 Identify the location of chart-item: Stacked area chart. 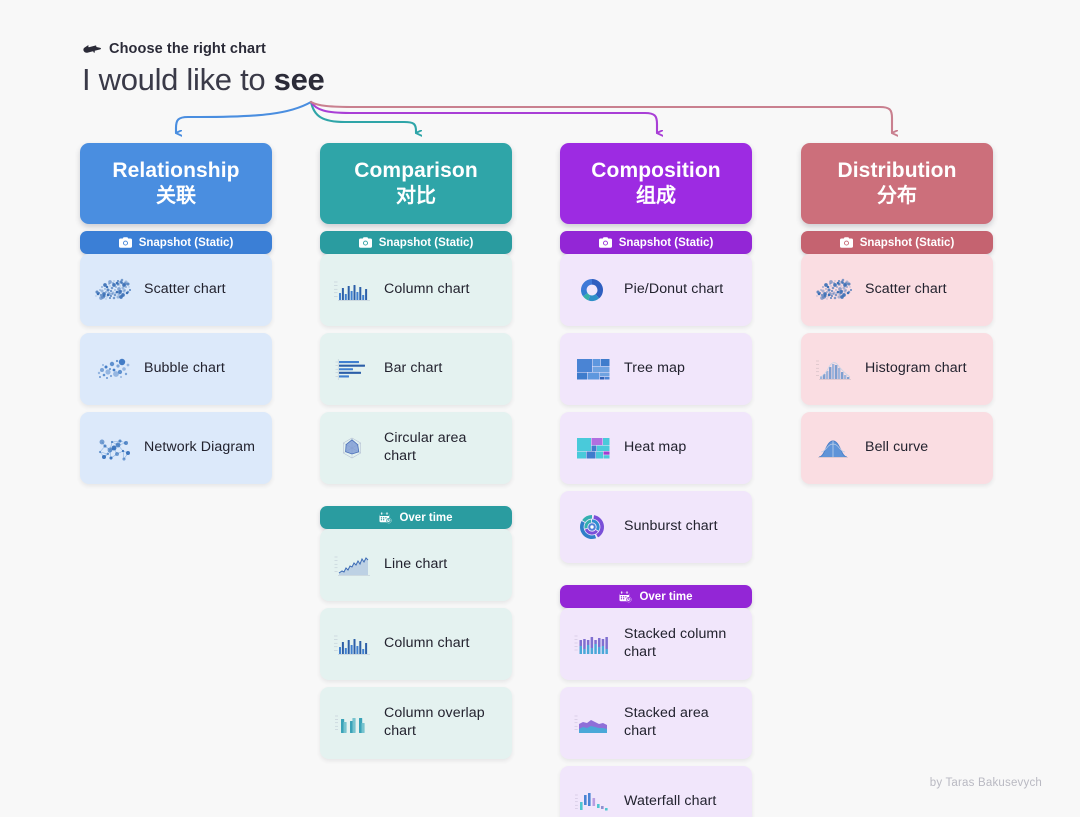
(656, 723).